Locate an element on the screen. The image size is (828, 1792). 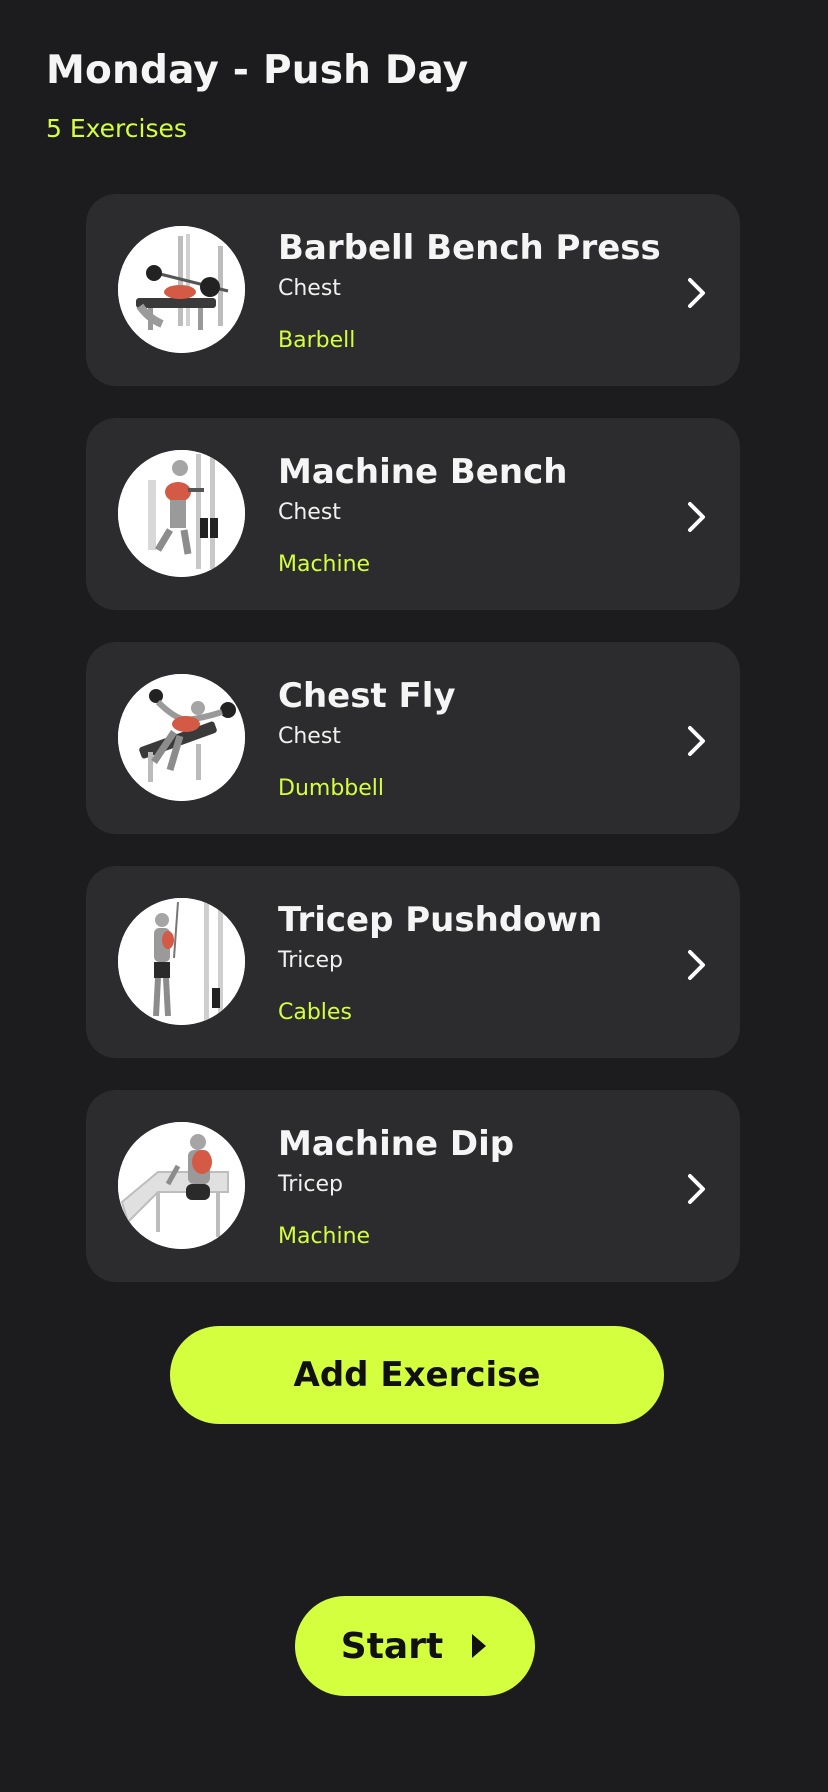
exercise-equipment: Dumbbell is located at coordinates (331, 788).